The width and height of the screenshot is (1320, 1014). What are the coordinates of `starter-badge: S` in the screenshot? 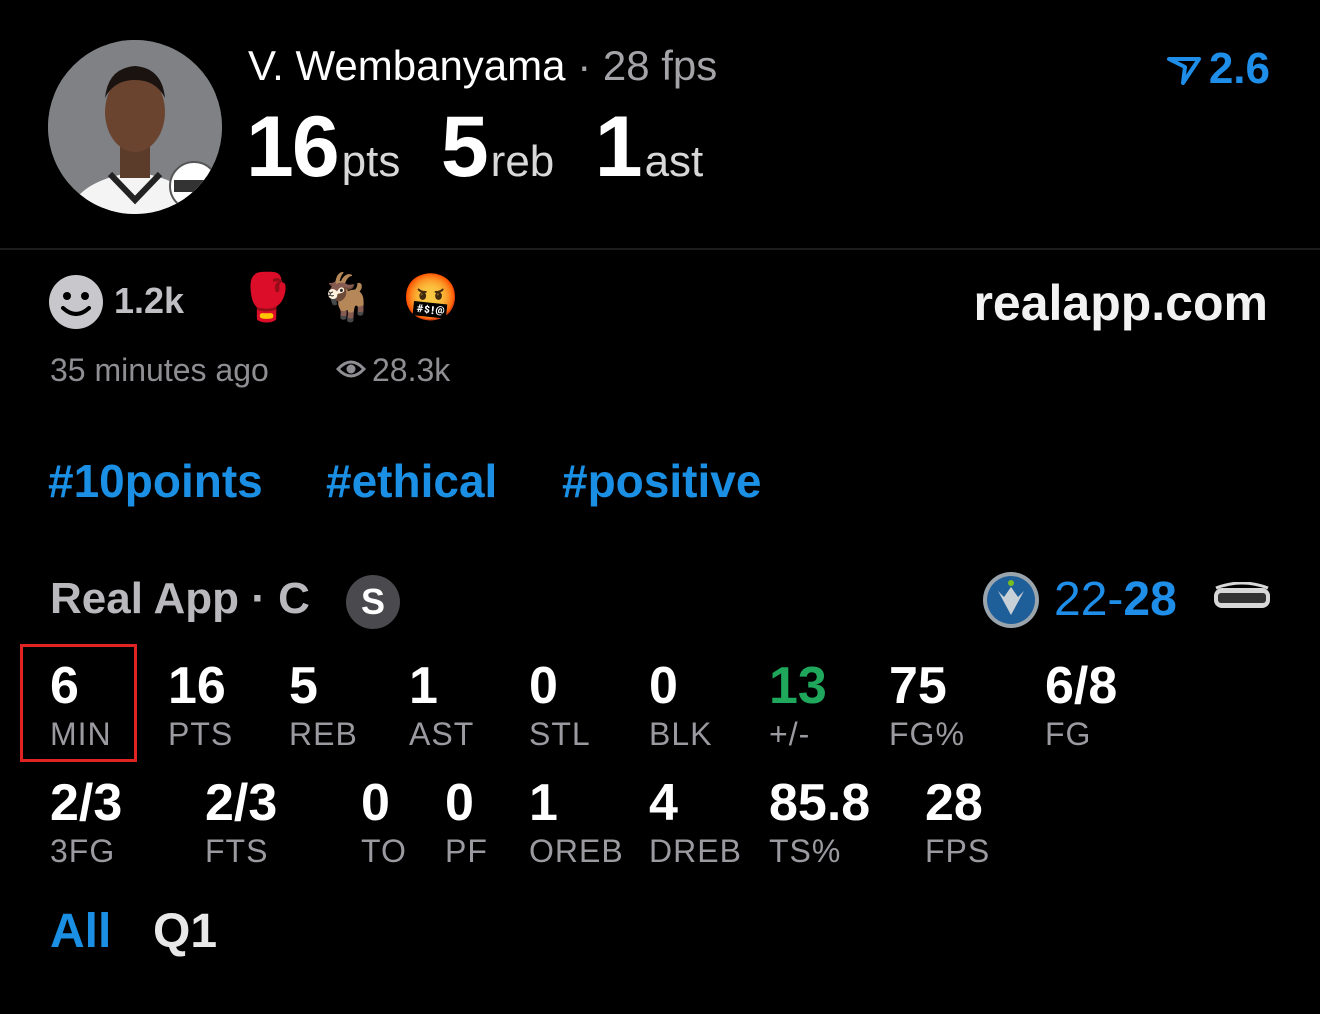 It's located at (373, 602).